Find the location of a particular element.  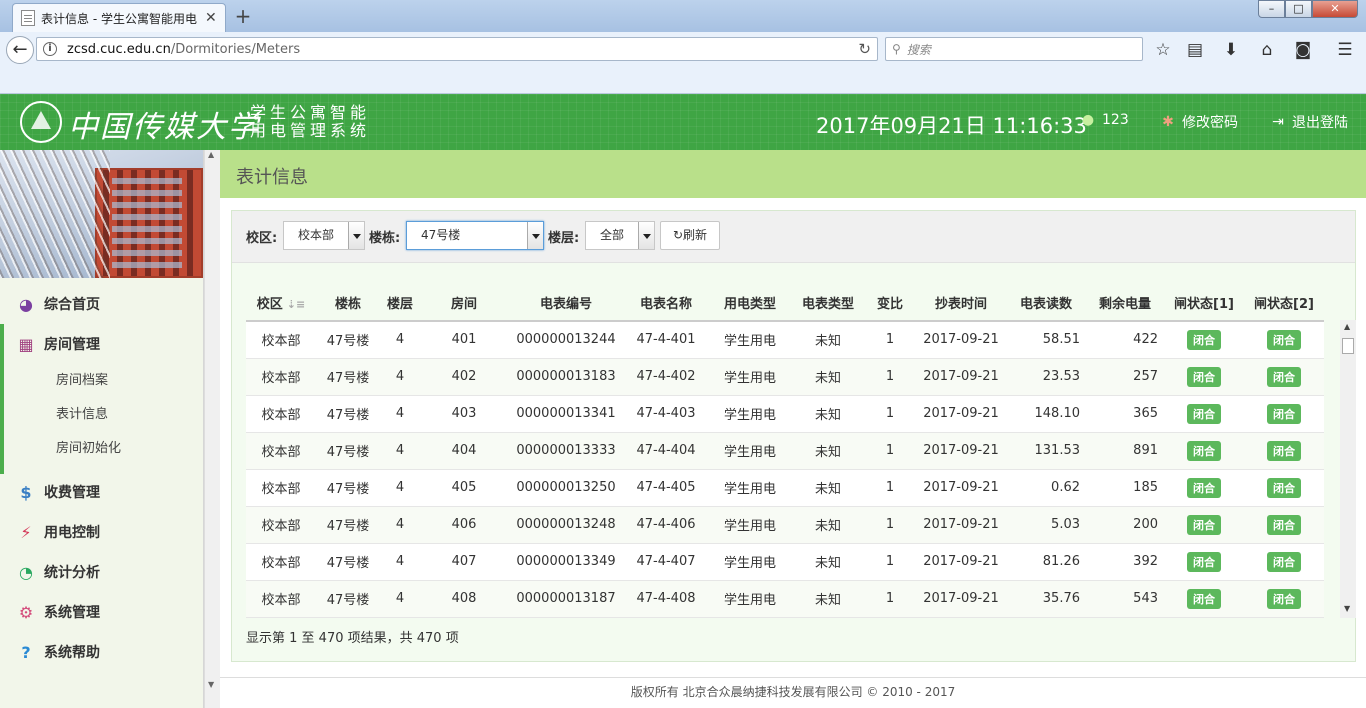

floor-select: 全部 is located at coordinates (620, 235).